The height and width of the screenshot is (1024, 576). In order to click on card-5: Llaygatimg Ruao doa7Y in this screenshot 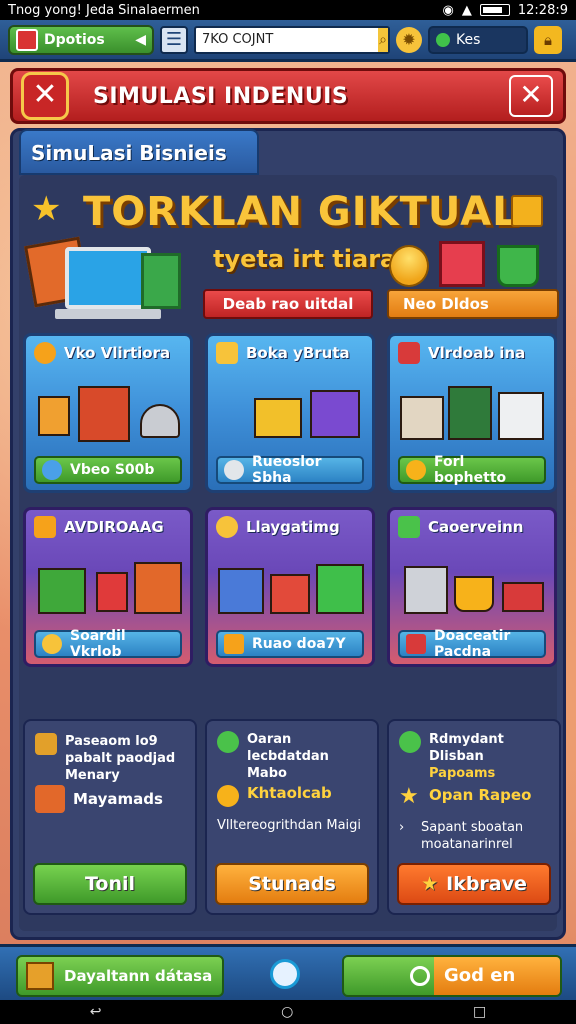, I will do `click(290, 587)`.